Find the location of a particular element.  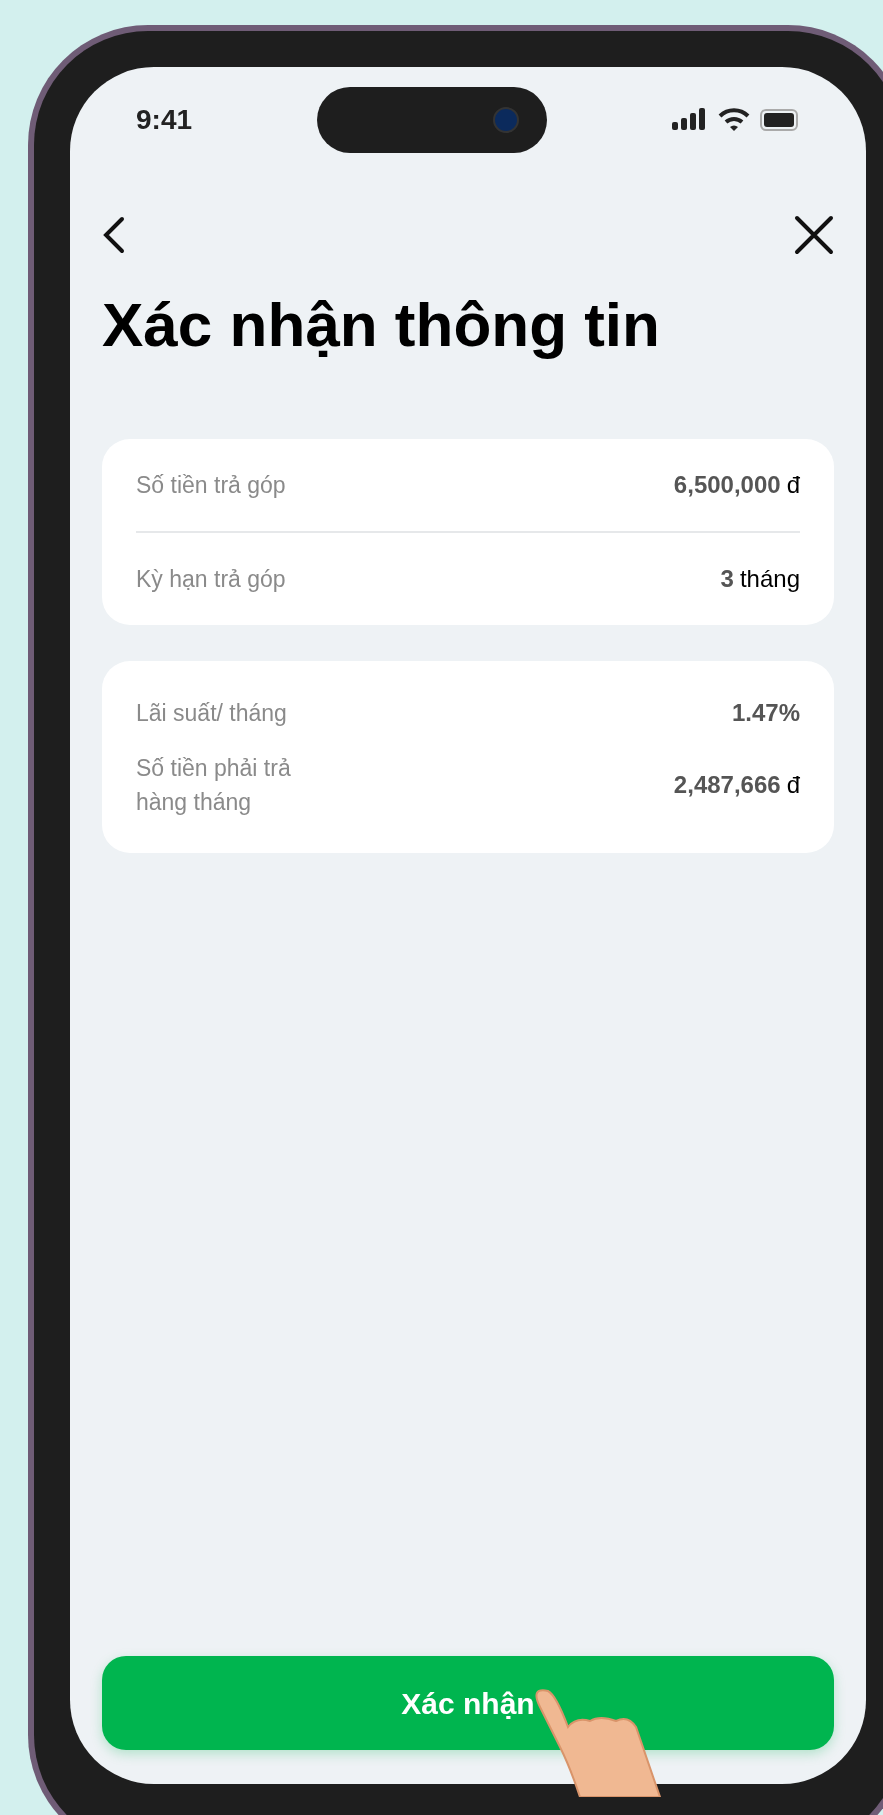

wifi-icon is located at coordinates (734, 120).